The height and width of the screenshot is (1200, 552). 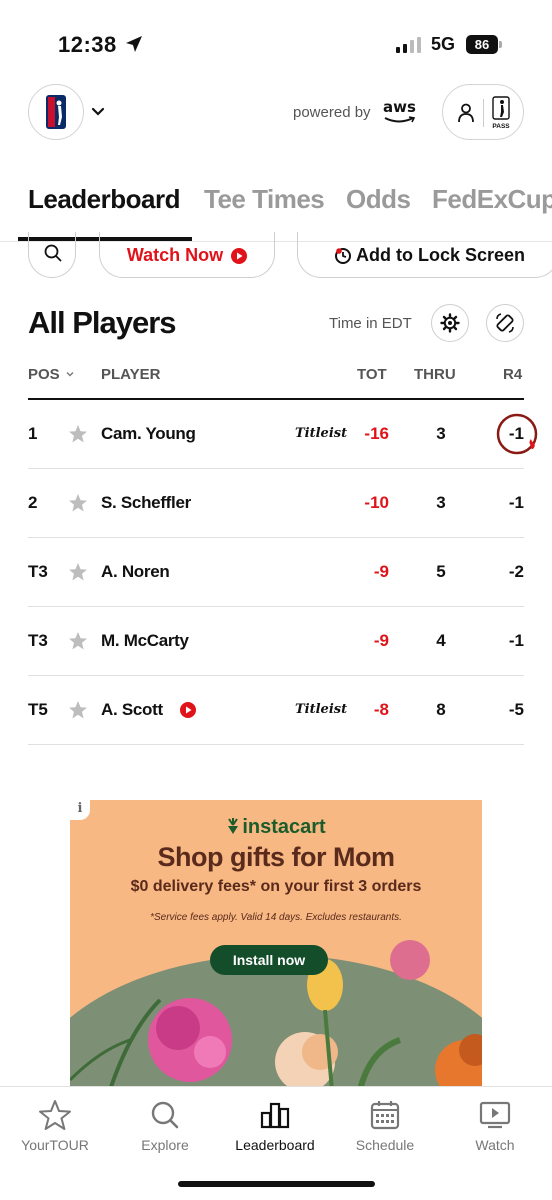 I want to click on network-type: 5G, so click(x=443, y=44).